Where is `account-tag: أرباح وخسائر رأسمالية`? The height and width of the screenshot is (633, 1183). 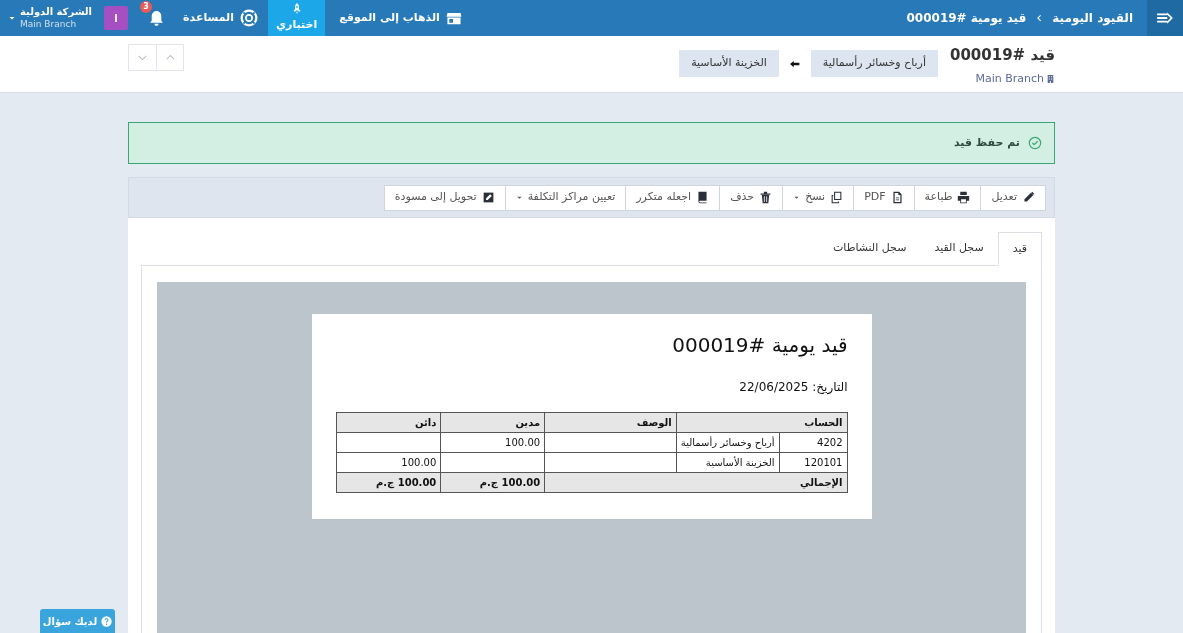 account-tag: أرباح وخسائر رأسمالية is located at coordinates (874, 63).